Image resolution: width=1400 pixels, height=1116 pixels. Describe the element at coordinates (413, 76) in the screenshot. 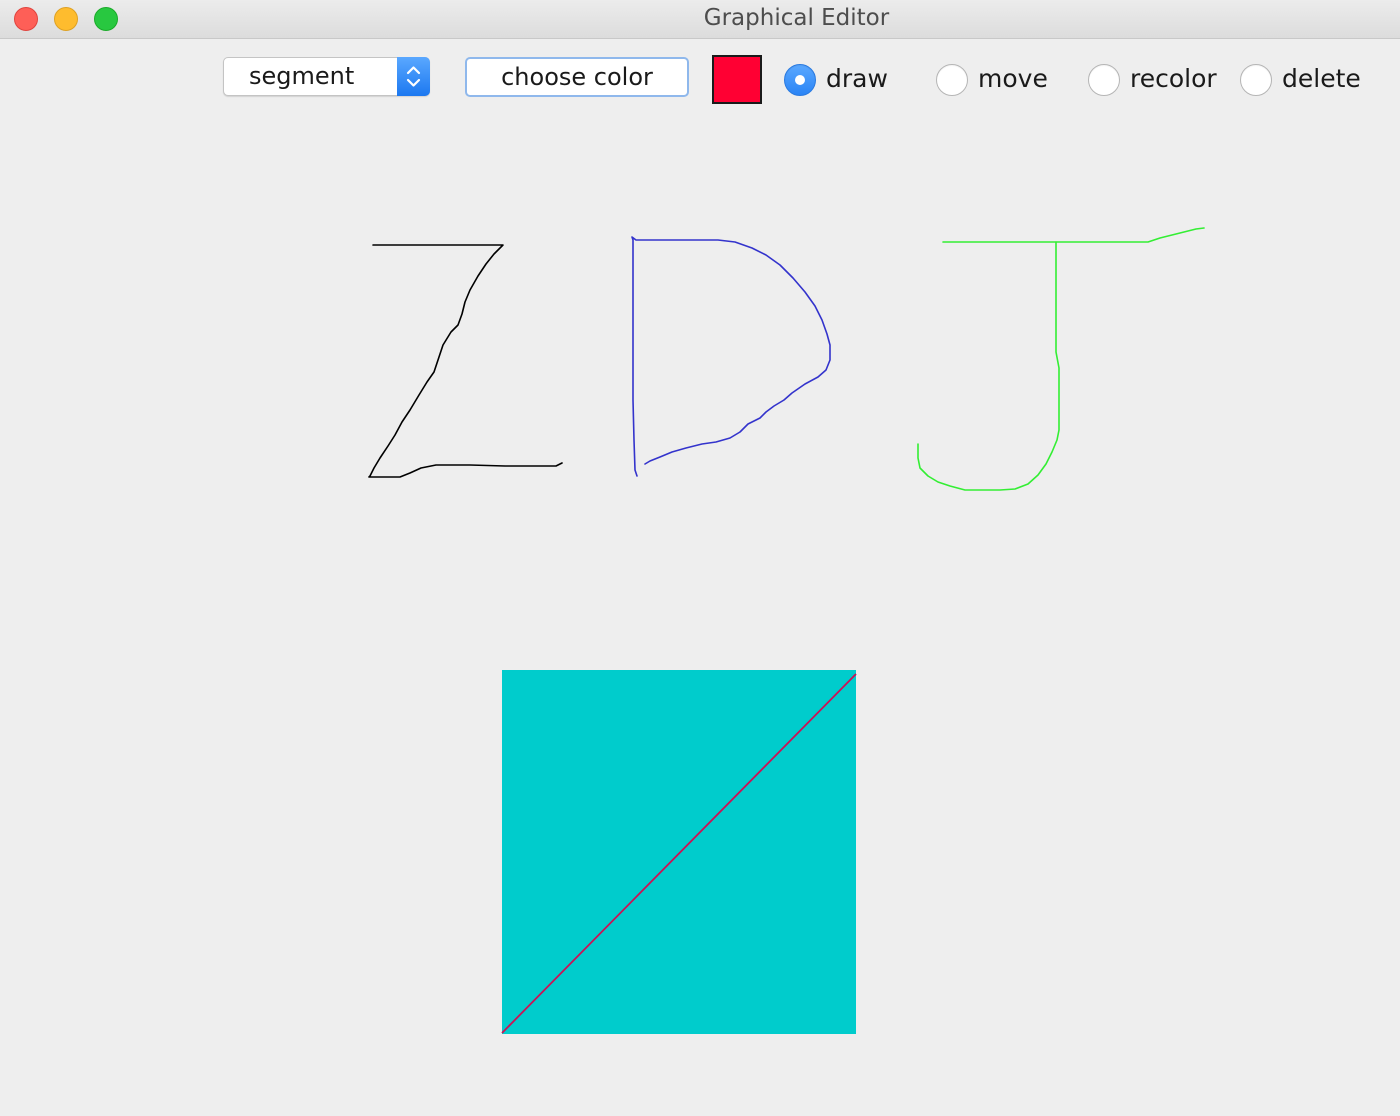

I see `select-stepper-icon` at that location.